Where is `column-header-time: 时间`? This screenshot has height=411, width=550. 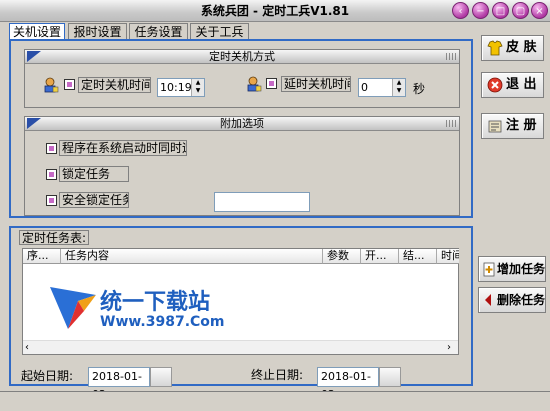
column-header-time: 时间 is located at coordinates (448, 256).